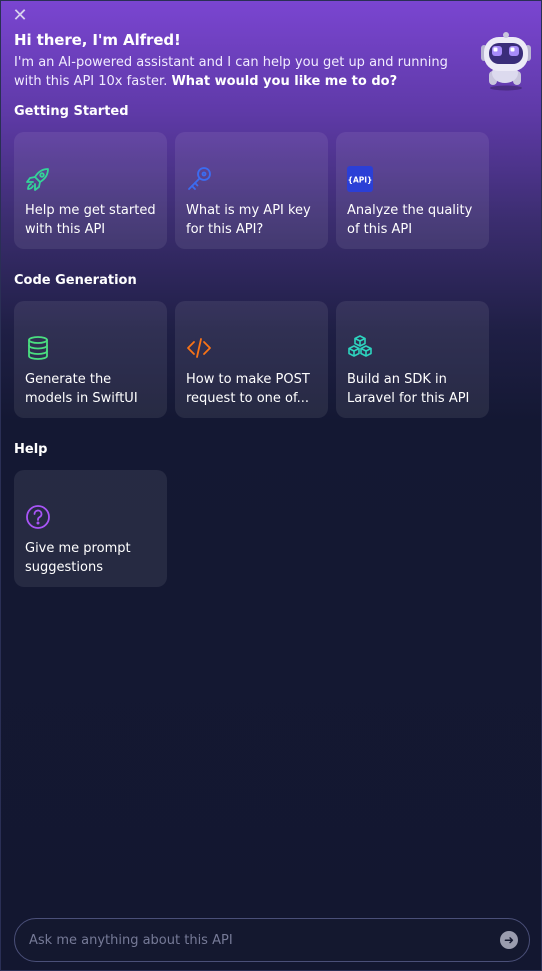 This screenshot has width=542, height=971. Describe the element at coordinates (31, 449) in the screenshot. I see `section-title-help: Help` at that location.